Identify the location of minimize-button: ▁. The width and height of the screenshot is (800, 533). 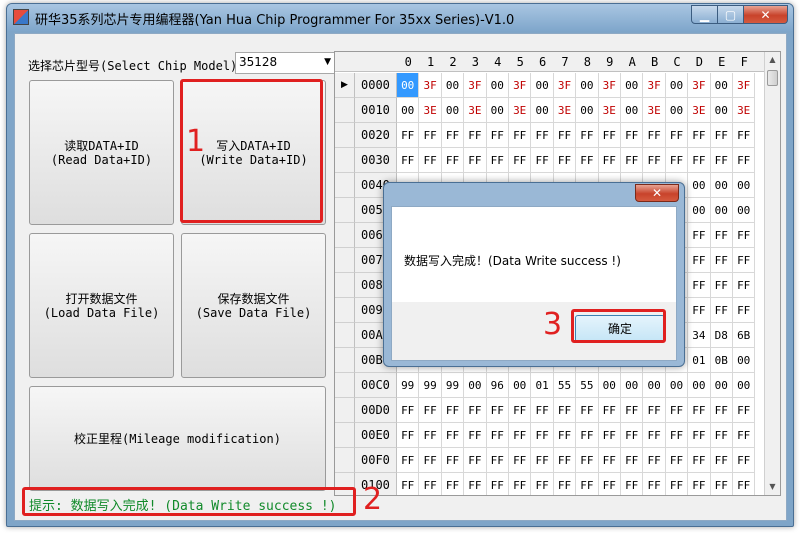
(704, 14).